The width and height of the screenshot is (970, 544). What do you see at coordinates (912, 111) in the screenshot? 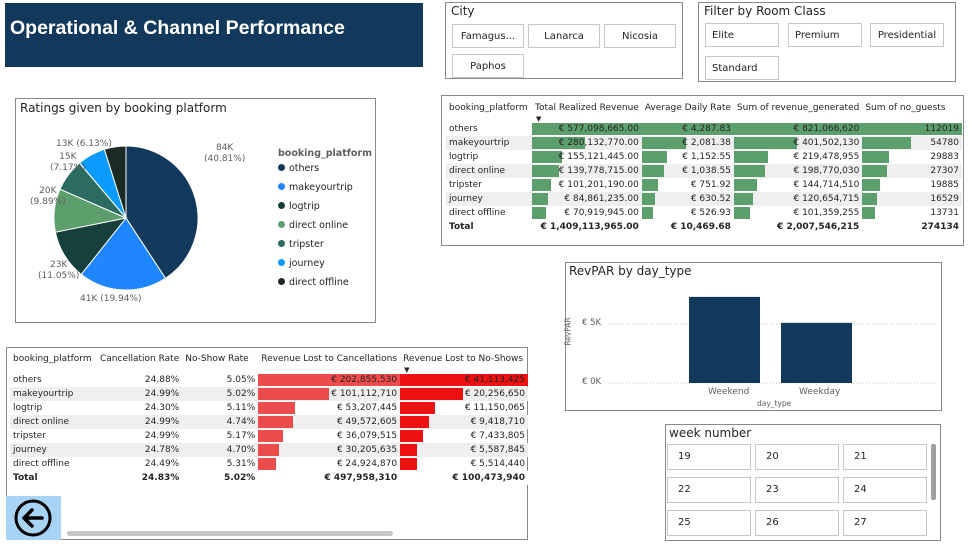
I see `col-header-sum-no-guests: Sum of no_guests` at bounding box center [912, 111].